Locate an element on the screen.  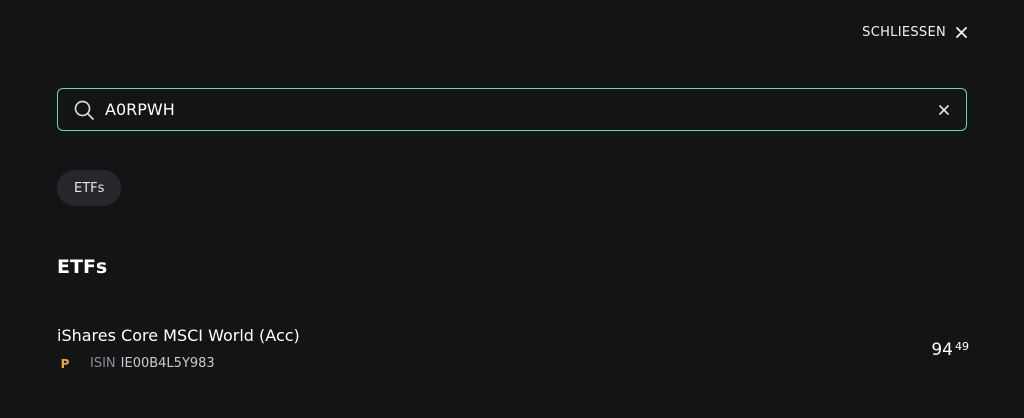
exchange-badge: P is located at coordinates (65, 363).